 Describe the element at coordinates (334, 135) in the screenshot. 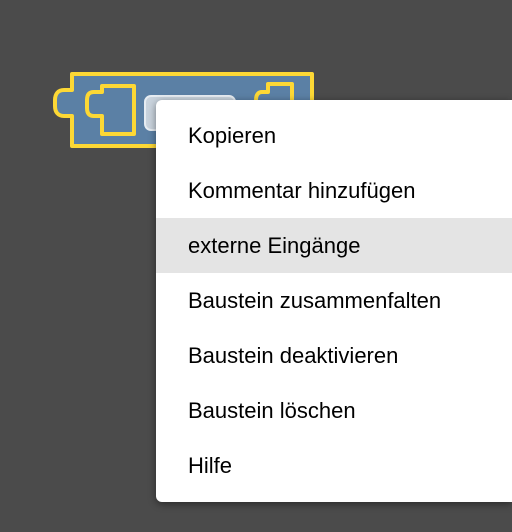

I see `menu-item-copy: Kopieren` at that location.